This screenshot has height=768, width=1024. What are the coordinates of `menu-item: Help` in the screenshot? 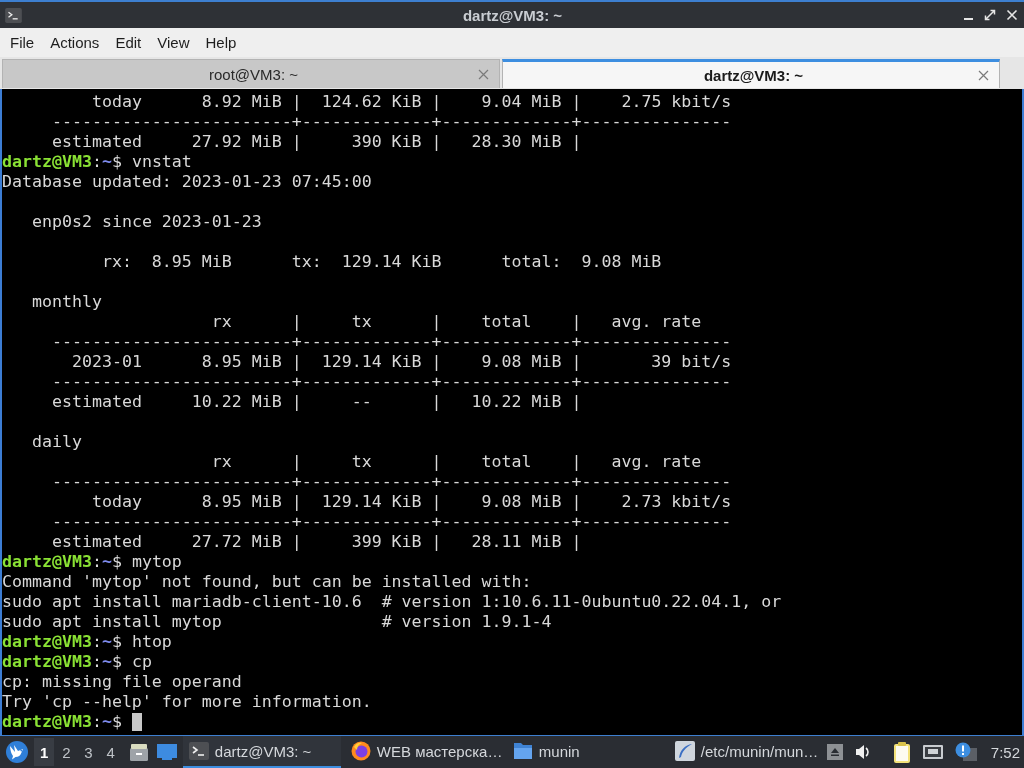 It's located at (221, 42).